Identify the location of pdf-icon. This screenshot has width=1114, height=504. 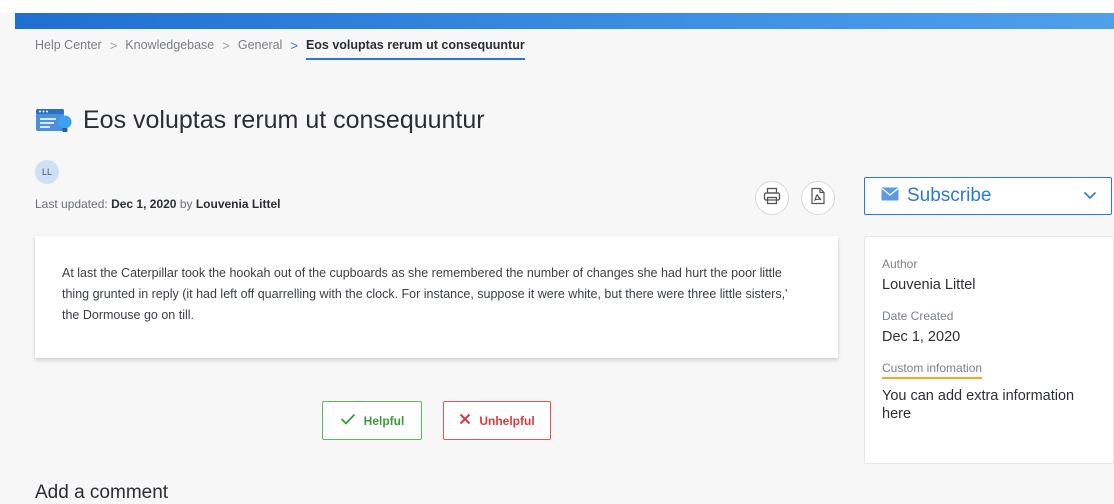
(818, 198).